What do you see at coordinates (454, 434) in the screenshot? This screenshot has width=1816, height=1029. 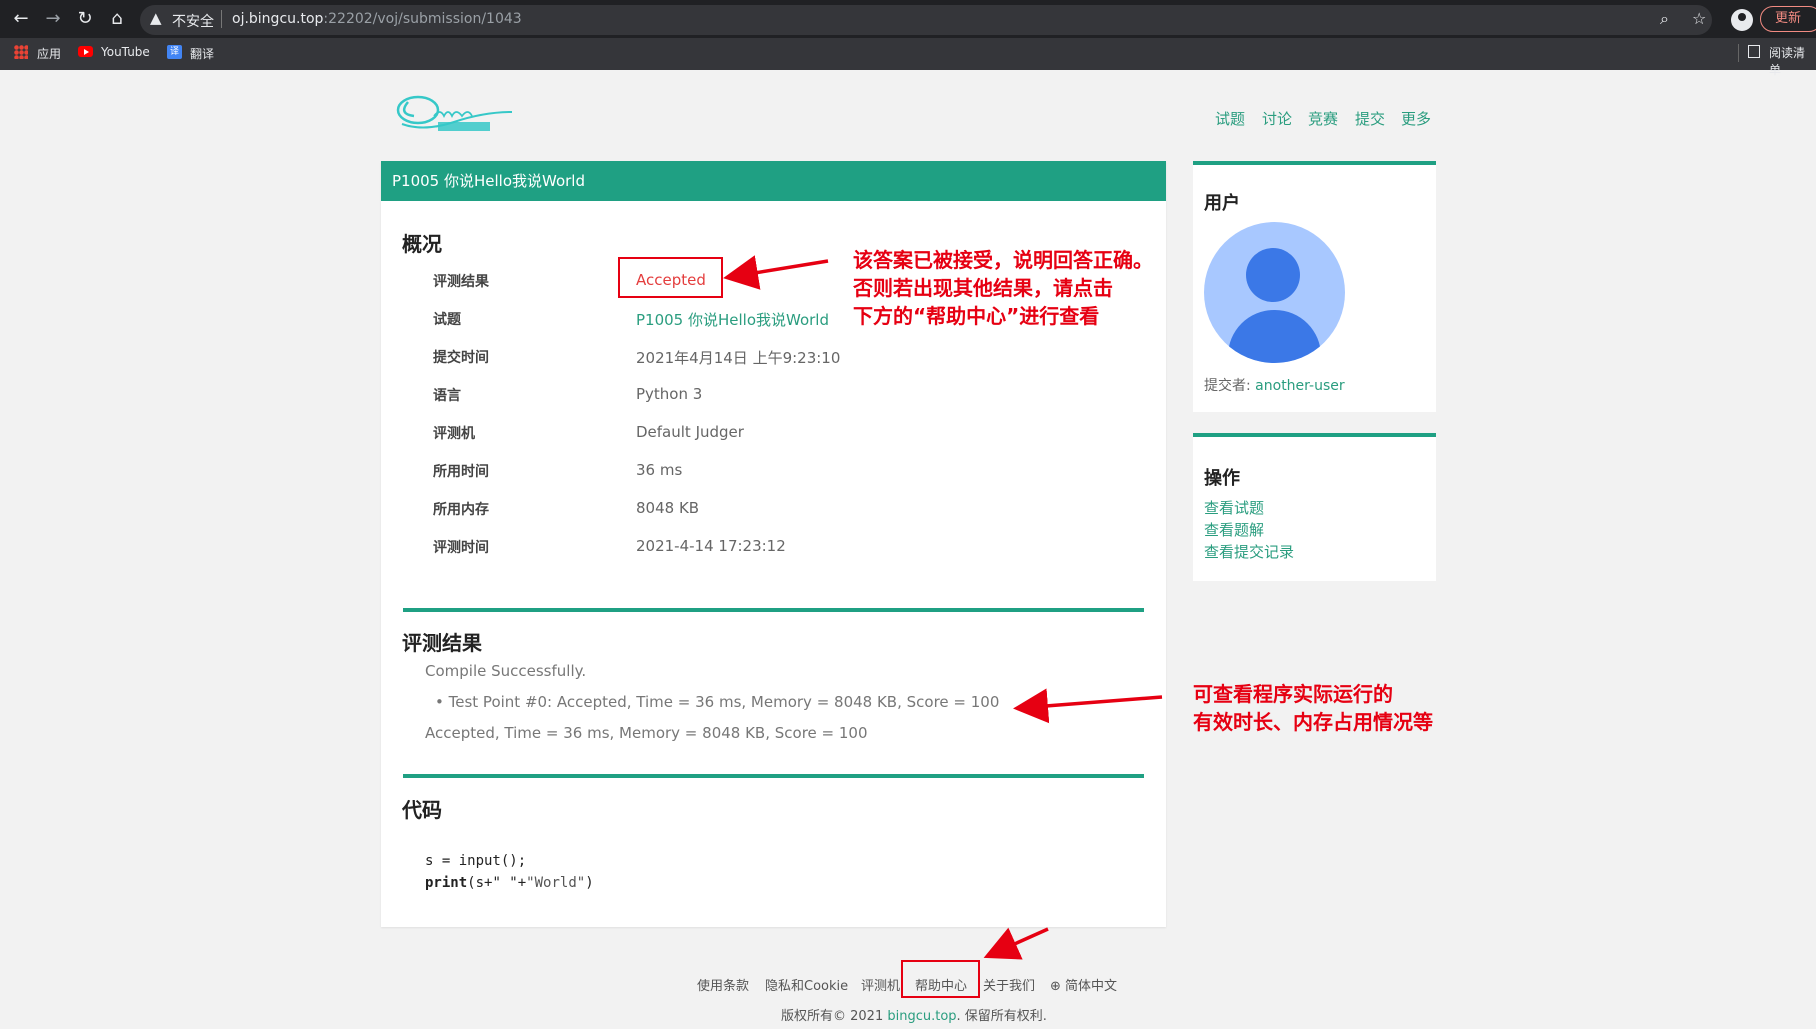 I see `overview-label-judger: 评测机` at bounding box center [454, 434].